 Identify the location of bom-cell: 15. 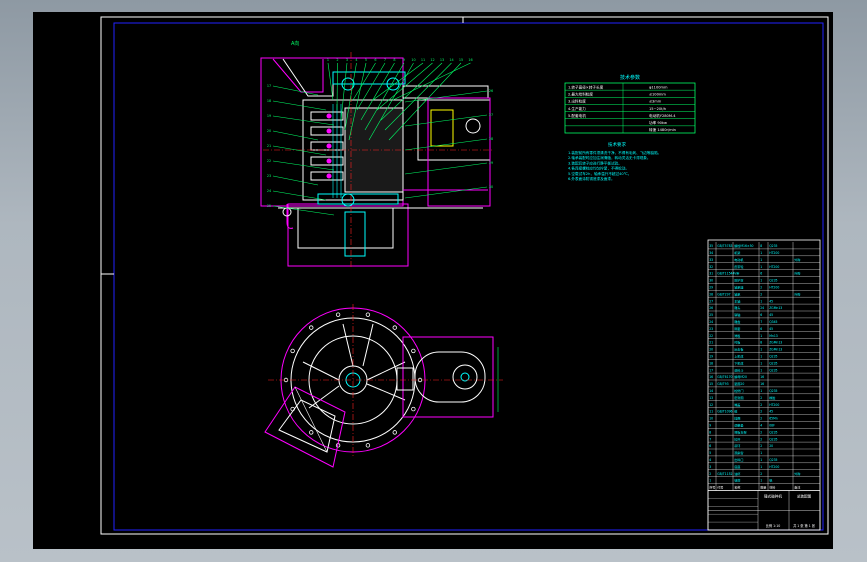
(711, 384).